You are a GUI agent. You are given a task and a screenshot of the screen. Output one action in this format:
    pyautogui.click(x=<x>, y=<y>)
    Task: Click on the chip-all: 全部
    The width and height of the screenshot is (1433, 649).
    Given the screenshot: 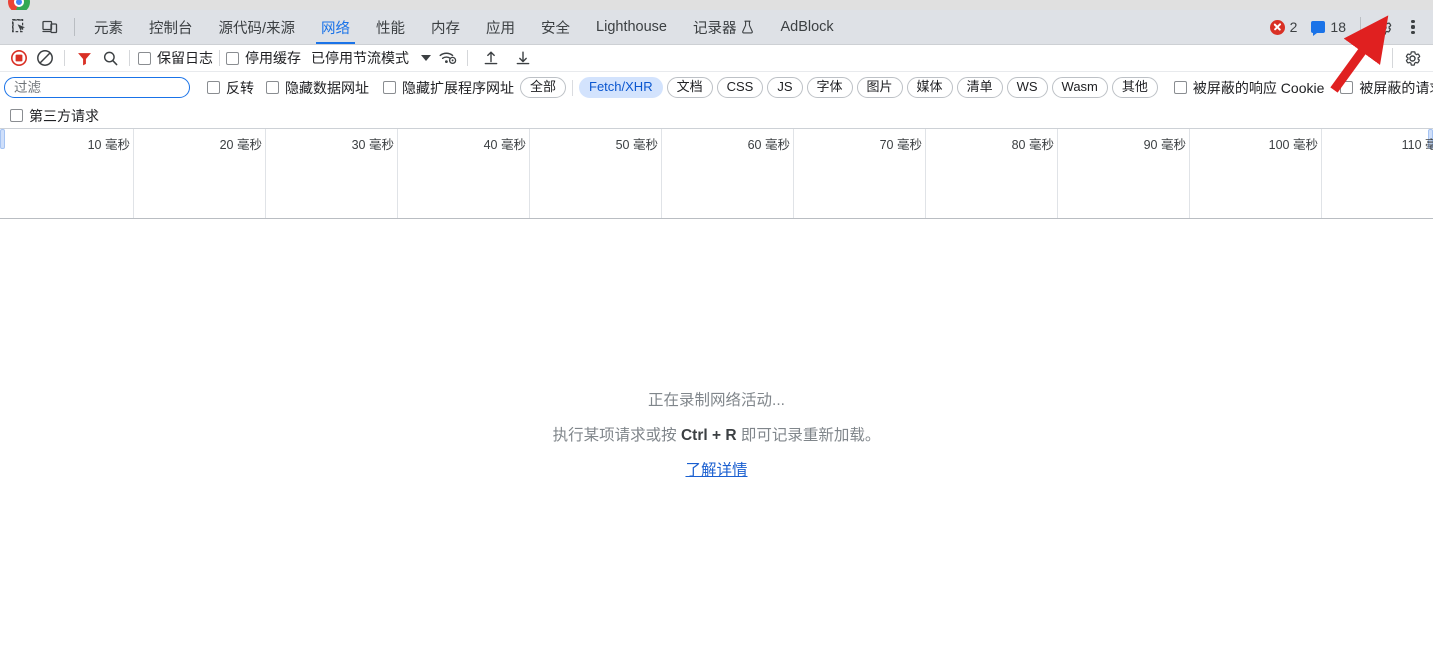 What is the action you would take?
    pyautogui.click(x=543, y=87)
    